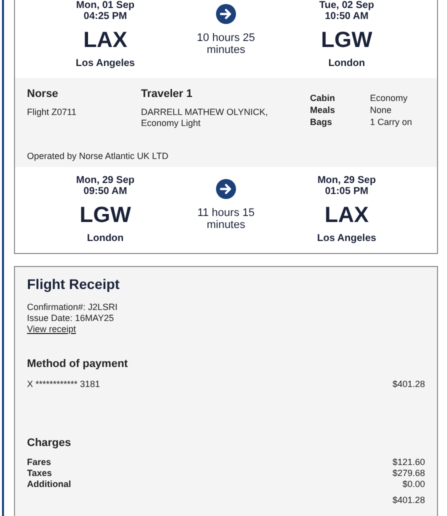 The image size is (447, 516). I want to click on info-label: Cabin, so click(323, 99).